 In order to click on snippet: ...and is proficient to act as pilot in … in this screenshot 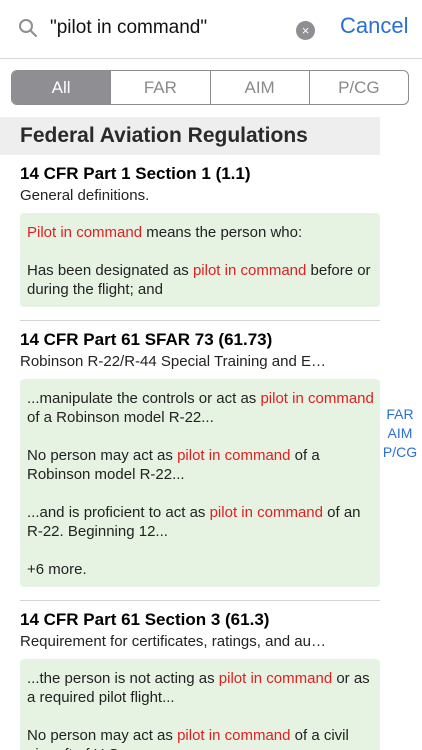, I will do `click(194, 522)`.